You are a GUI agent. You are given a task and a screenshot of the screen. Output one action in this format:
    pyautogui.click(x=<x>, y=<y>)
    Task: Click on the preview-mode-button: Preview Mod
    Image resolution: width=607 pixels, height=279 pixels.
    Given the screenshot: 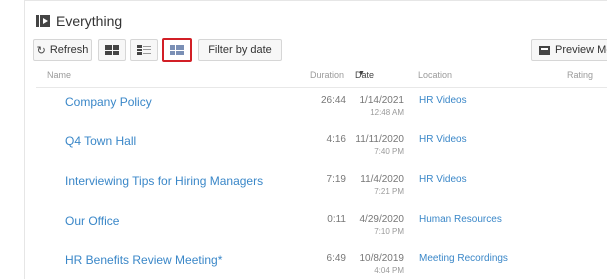 What is the action you would take?
    pyautogui.click(x=569, y=50)
    